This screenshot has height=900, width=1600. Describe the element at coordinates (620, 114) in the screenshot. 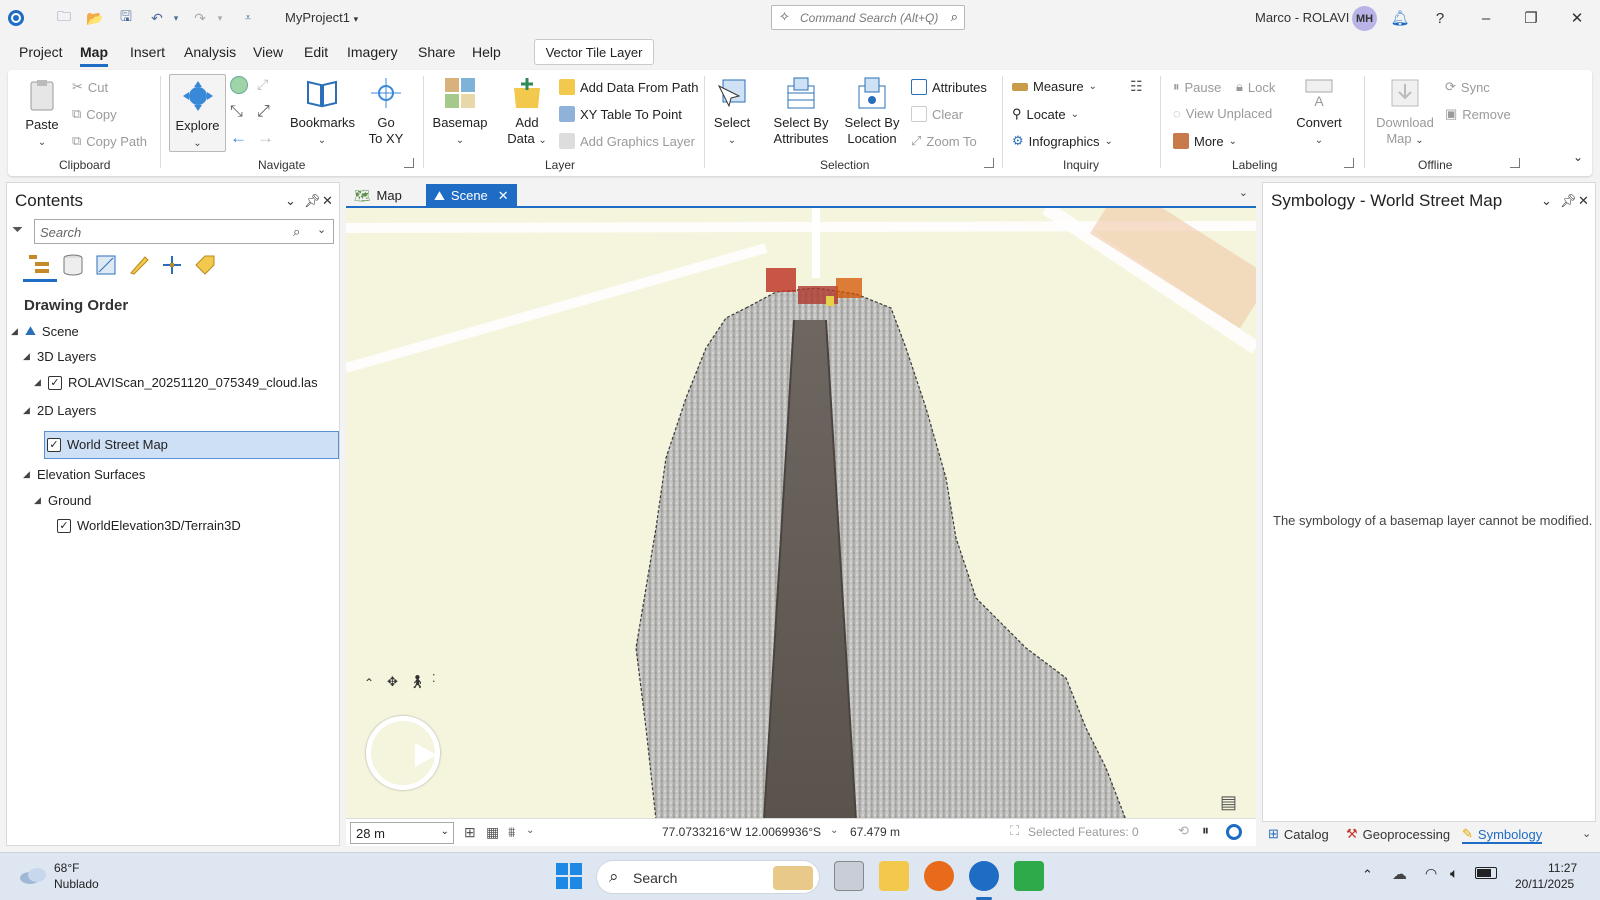

I see `xy-table-to-point-button: XY Table To Point` at that location.